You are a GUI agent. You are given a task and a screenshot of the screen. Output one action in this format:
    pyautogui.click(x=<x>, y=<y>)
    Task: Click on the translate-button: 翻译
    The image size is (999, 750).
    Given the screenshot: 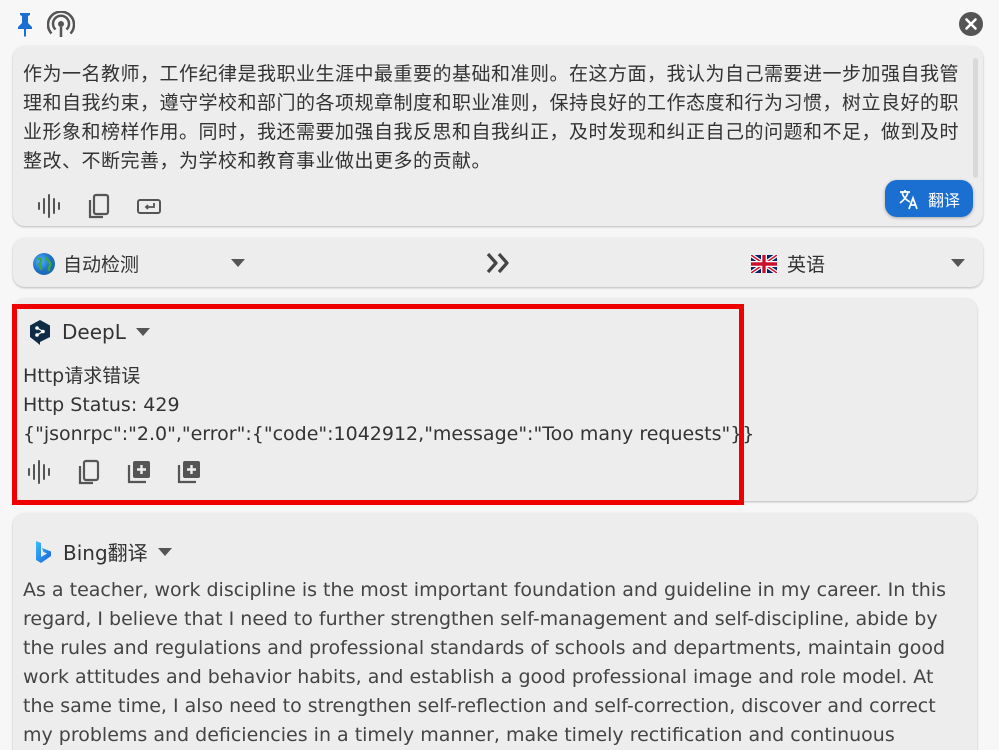 What is the action you would take?
    pyautogui.click(x=929, y=198)
    